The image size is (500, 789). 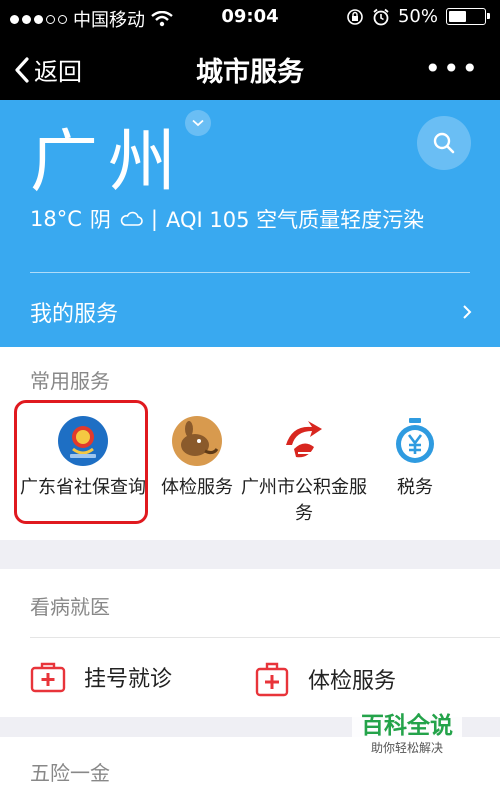 I want to click on battery-icon, so click(x=468, y=16).